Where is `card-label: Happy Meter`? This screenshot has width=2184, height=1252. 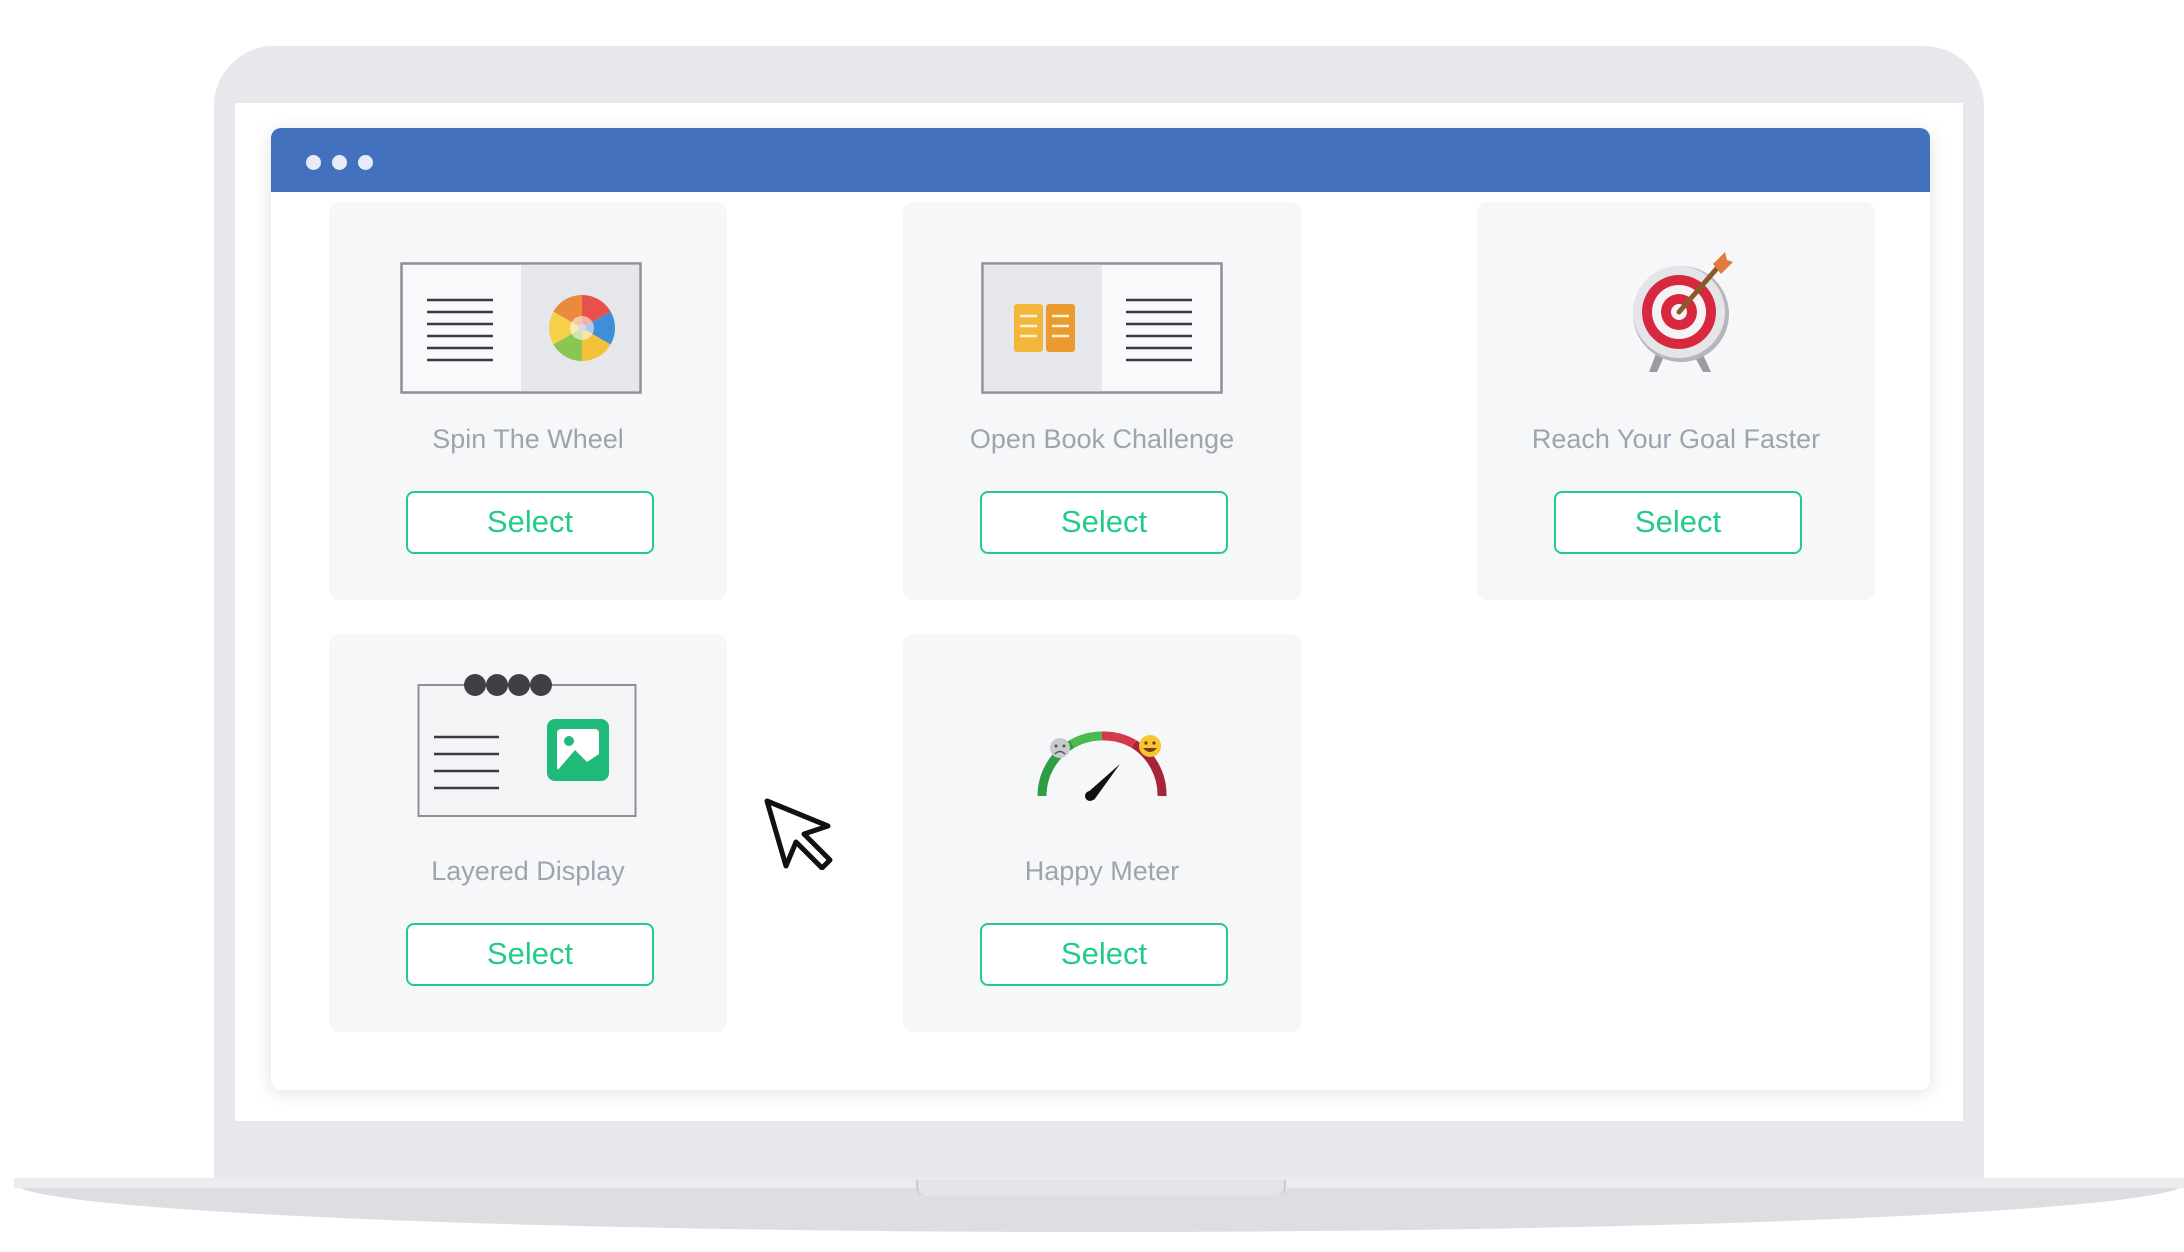 card-label: Happy Meter is located at coordinates (1102, 871).